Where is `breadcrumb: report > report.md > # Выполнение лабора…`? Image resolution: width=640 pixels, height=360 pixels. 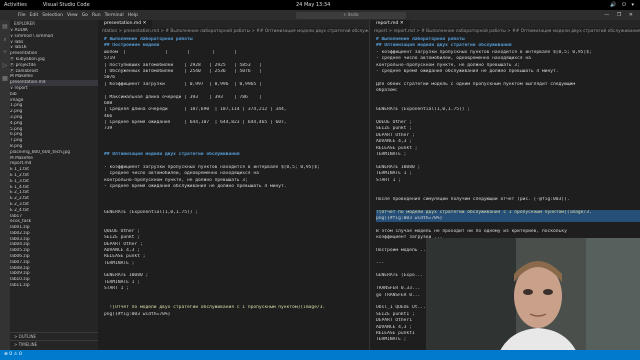 breadcrumb: report > report.md > # Выполнение лабора… is located at coordinates (505, 31).